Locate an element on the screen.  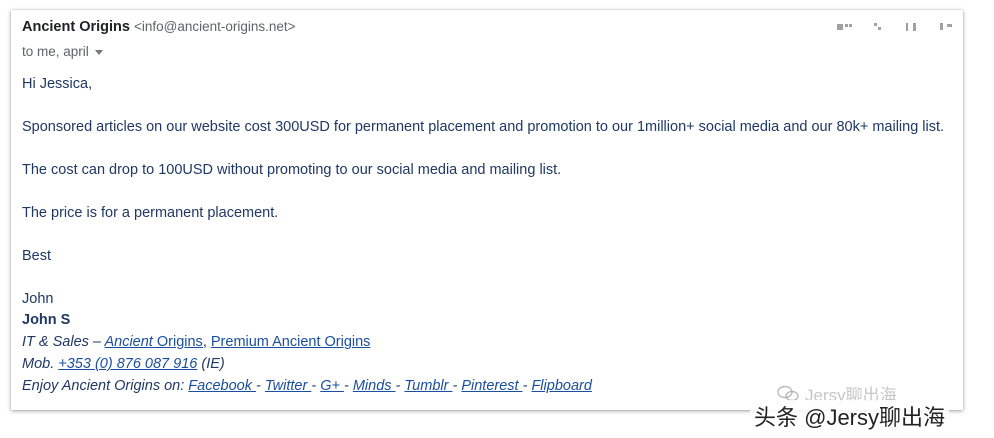
sender-name: Ancient Origins is located at coordinates (76, 27).